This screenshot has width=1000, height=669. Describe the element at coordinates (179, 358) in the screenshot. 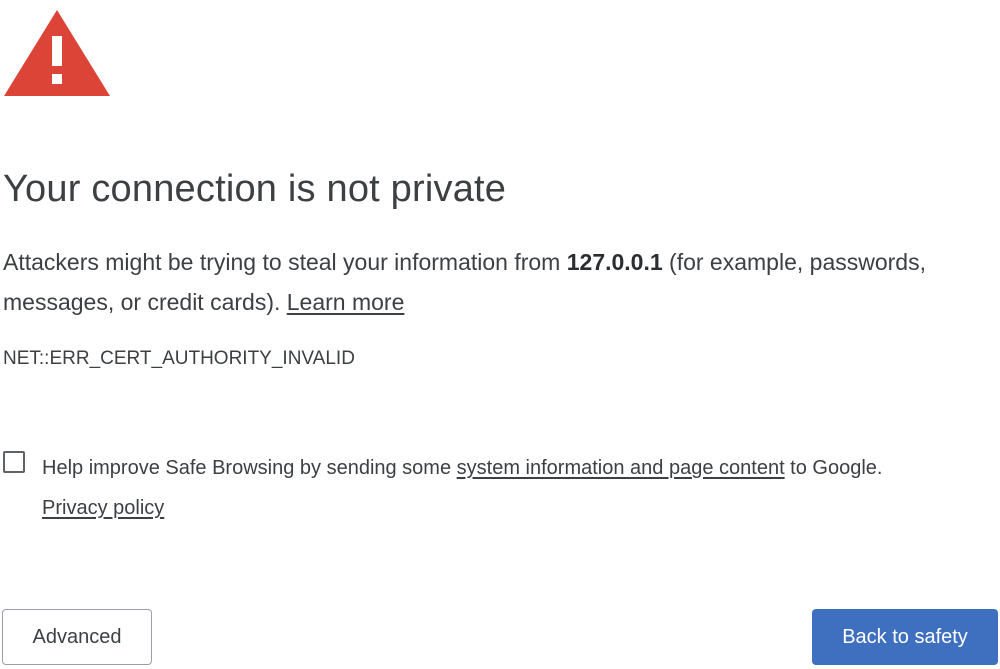

I see `error-code: NET::ERR_CERT_AUTHORITY_INVALID` at that location.